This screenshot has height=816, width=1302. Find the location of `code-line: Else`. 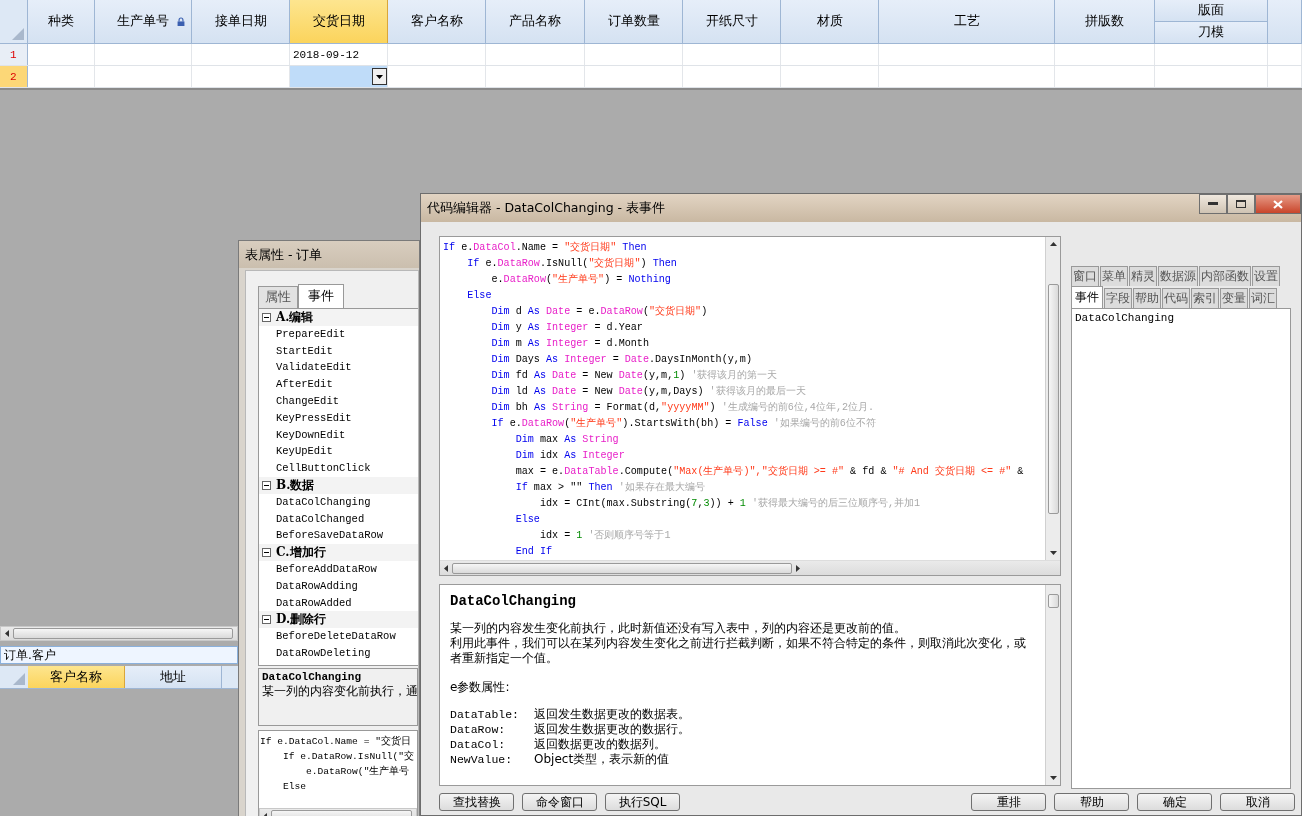

code-line: Else is located at coordinates (527, 520).